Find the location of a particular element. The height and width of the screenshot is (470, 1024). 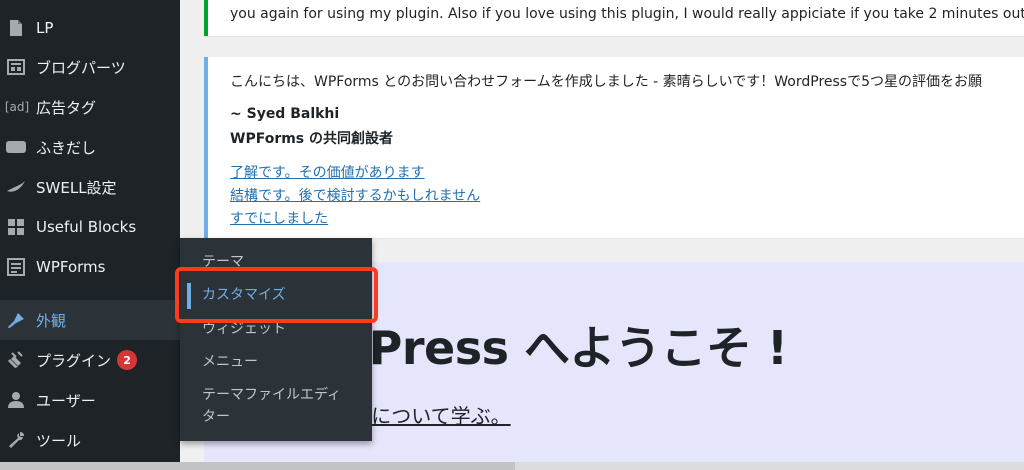

ad-icon: [ad] is located at coordinates (17, 107).